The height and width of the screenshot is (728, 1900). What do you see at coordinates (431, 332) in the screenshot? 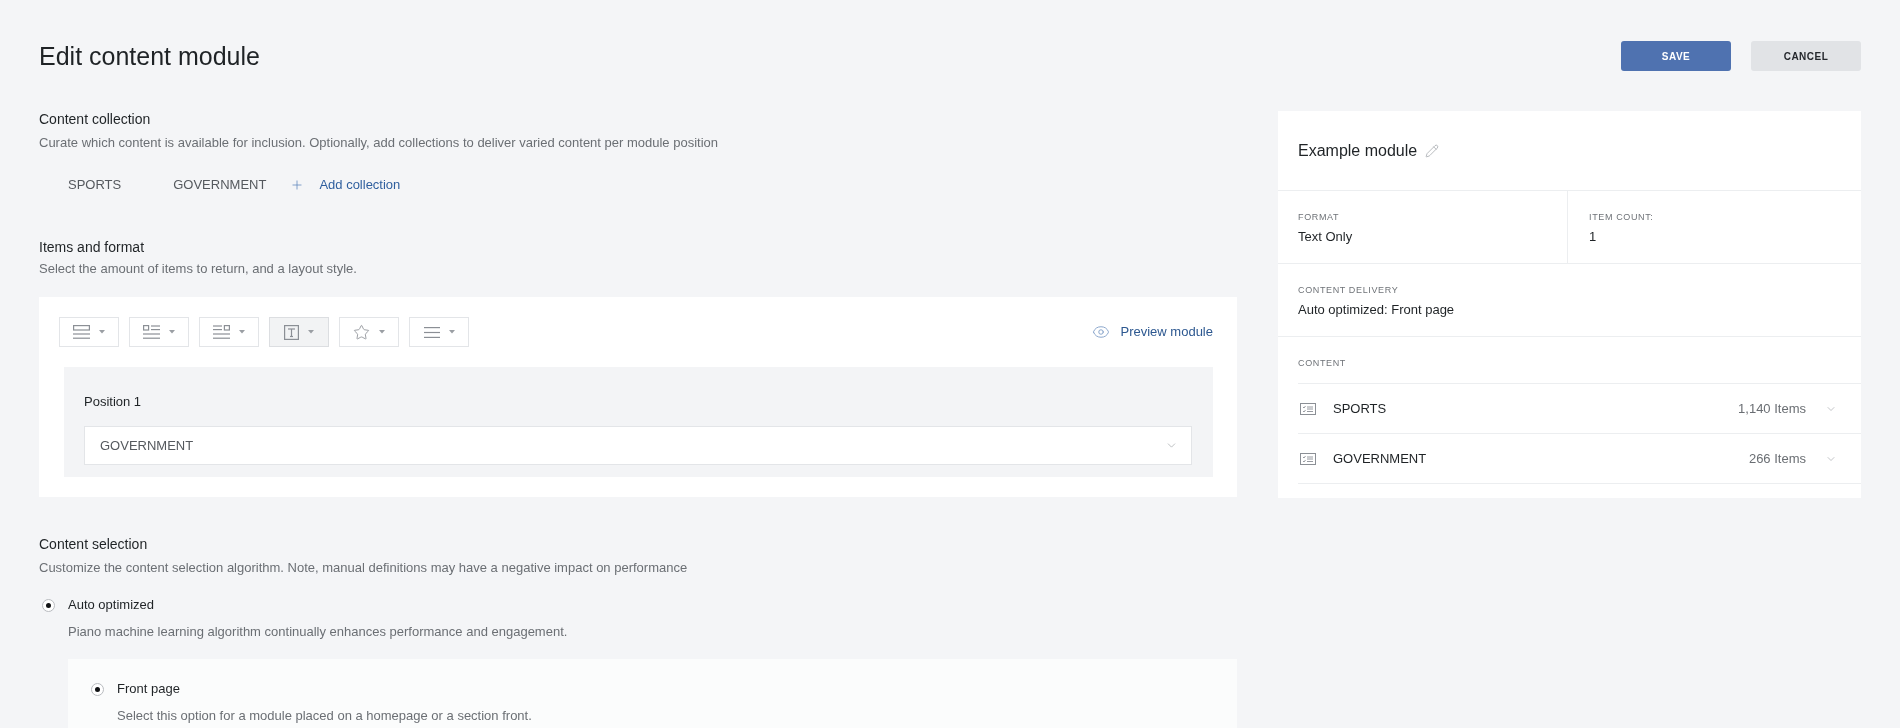
I see `lines-icon` at bounding box center [431, 332].